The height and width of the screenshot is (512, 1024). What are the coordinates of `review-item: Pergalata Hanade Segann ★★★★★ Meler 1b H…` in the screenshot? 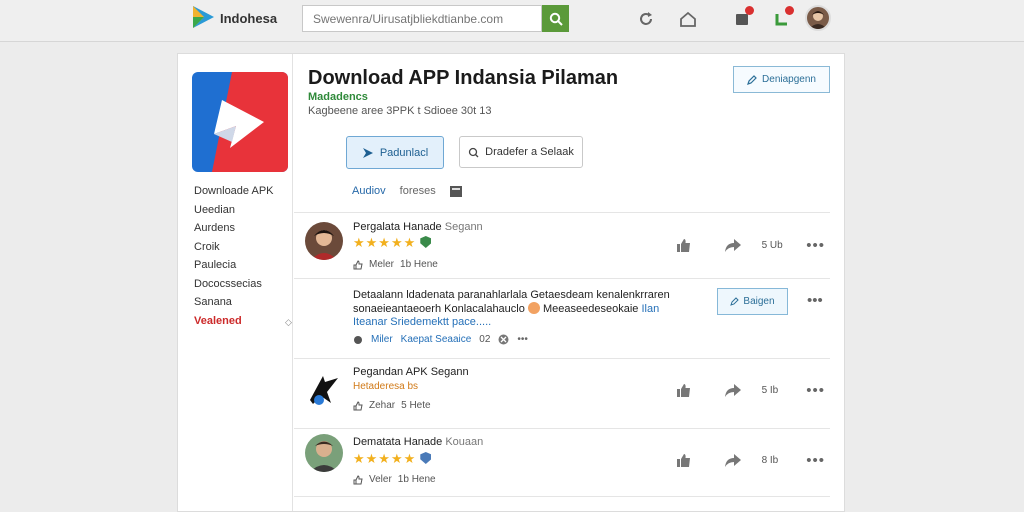 It's located at (562, 245).